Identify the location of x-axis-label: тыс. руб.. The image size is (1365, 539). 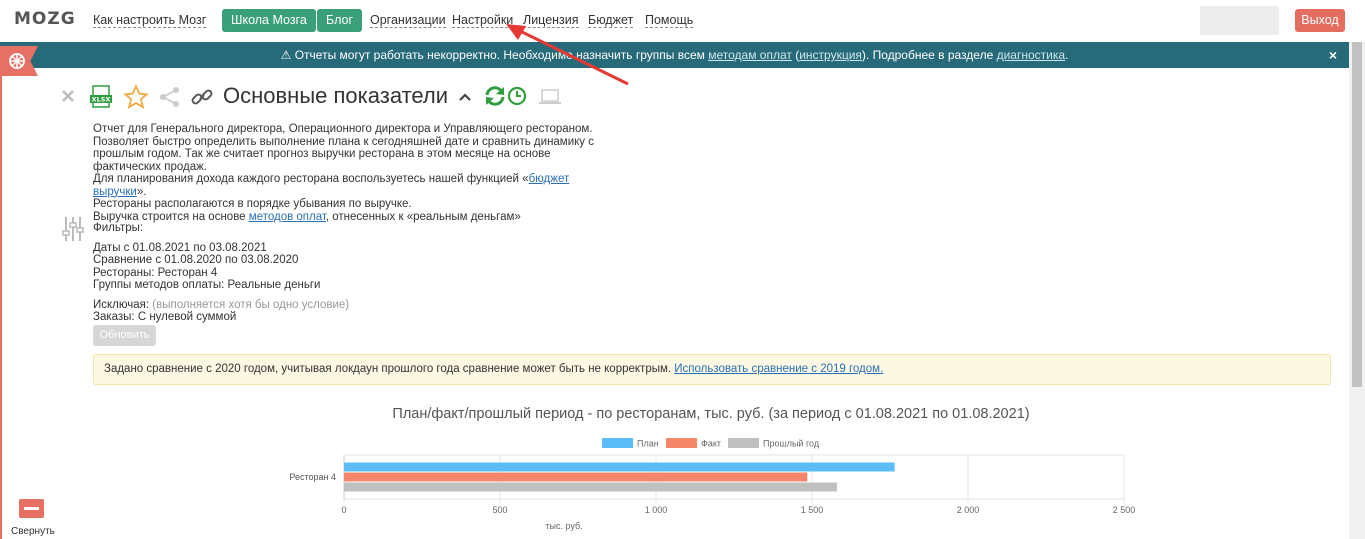
(563, 526).